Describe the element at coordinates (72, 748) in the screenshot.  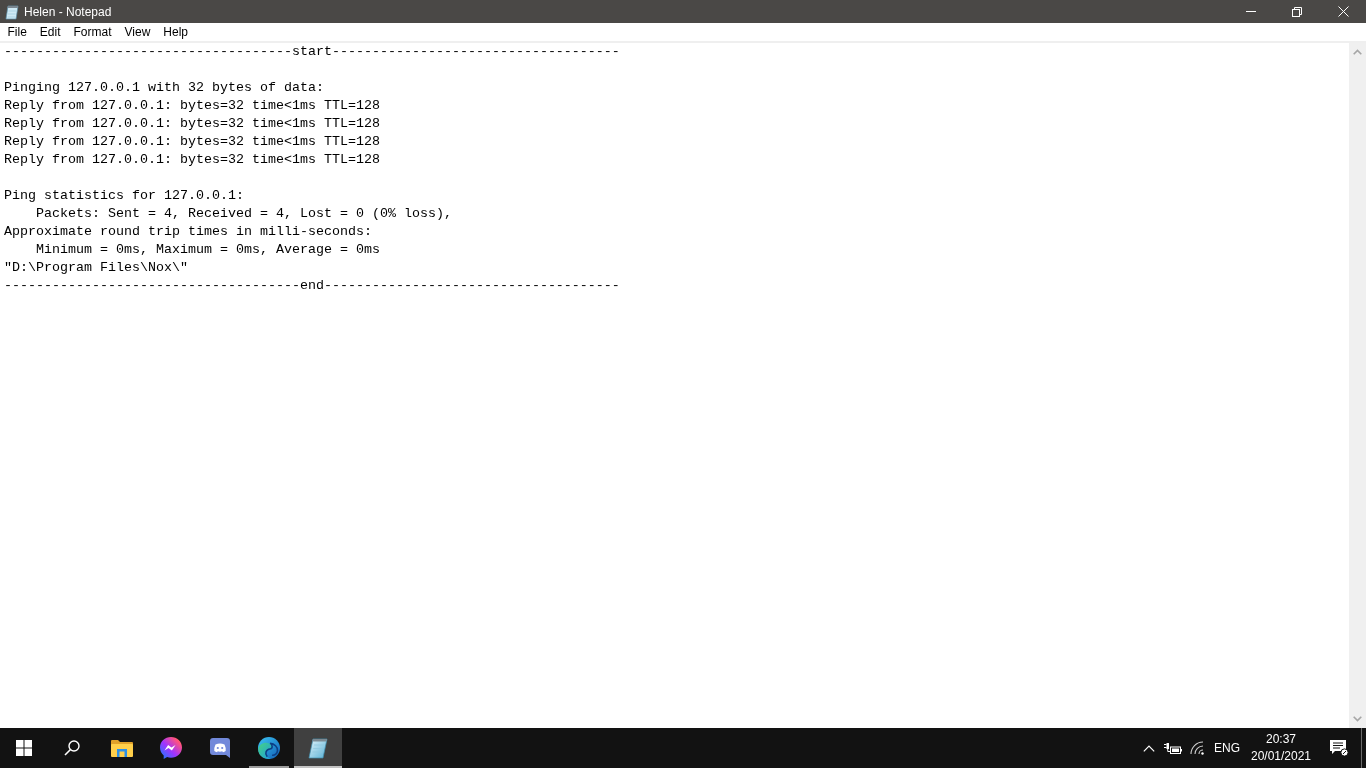
I see `search-icon` at that location.